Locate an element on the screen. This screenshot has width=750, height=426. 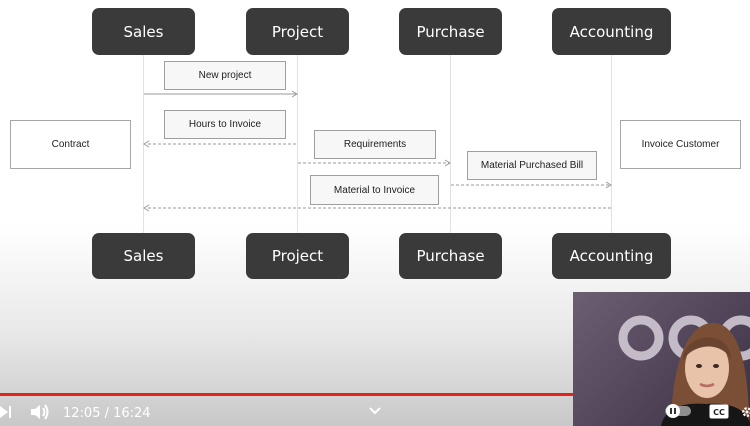
settings-icon is located at coordinates (746, 412).